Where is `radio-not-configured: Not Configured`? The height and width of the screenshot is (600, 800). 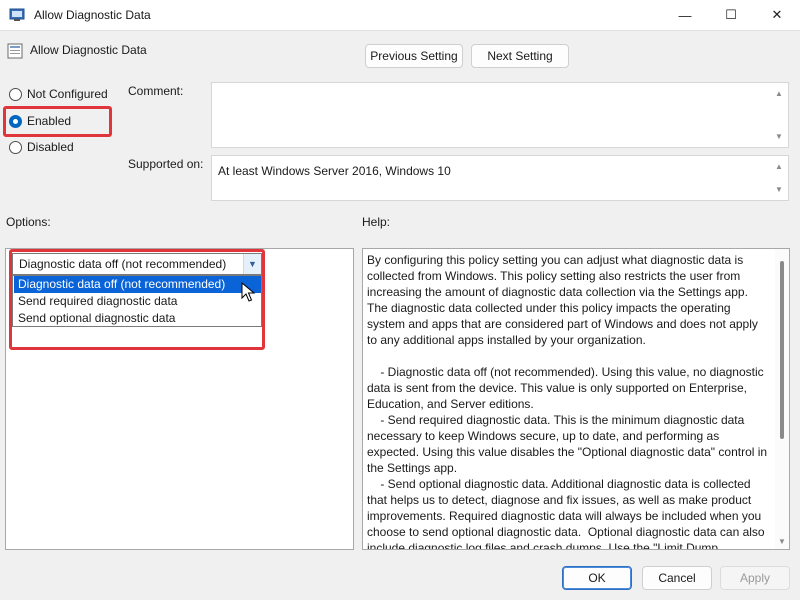 radio-not-configured: Not Configured is located at coordinates (58, 94).